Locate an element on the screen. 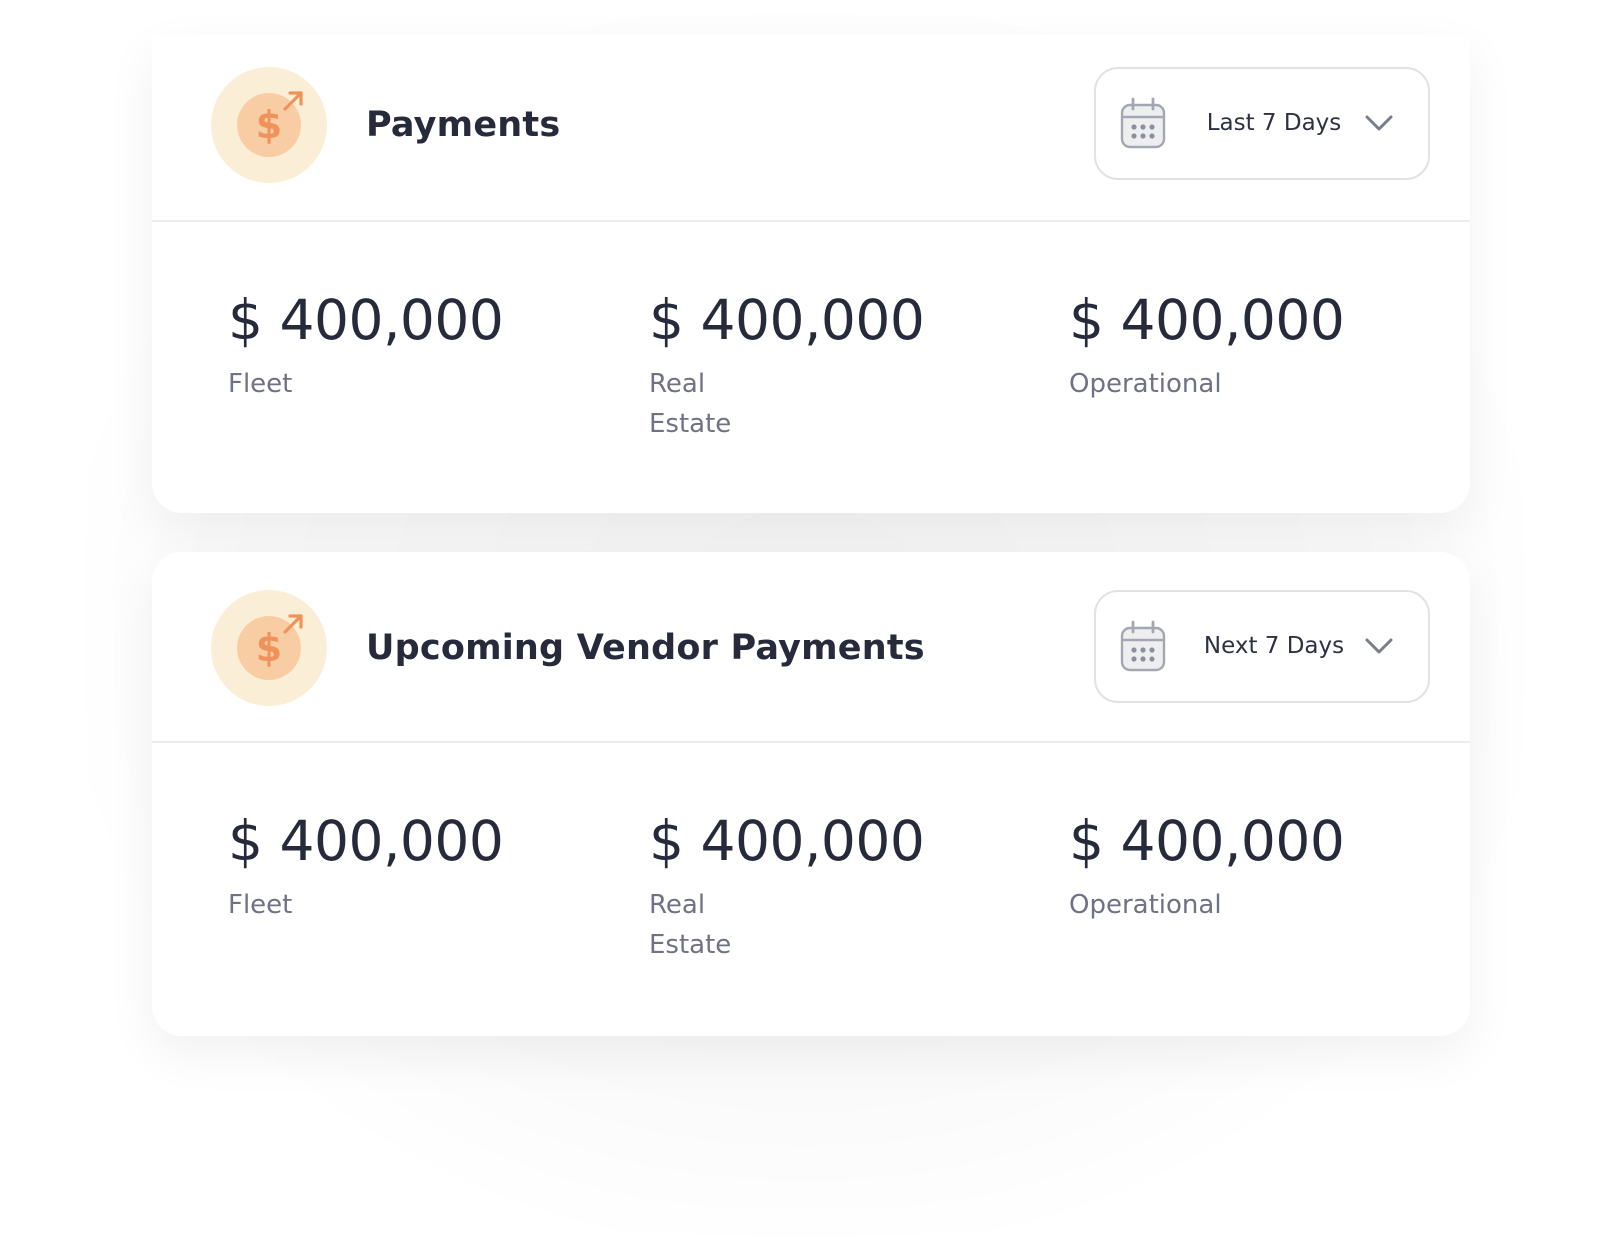 The image size is (1606, 1247). card-header: $ Payments Last 7 Days is located at coordinates (811, 128).